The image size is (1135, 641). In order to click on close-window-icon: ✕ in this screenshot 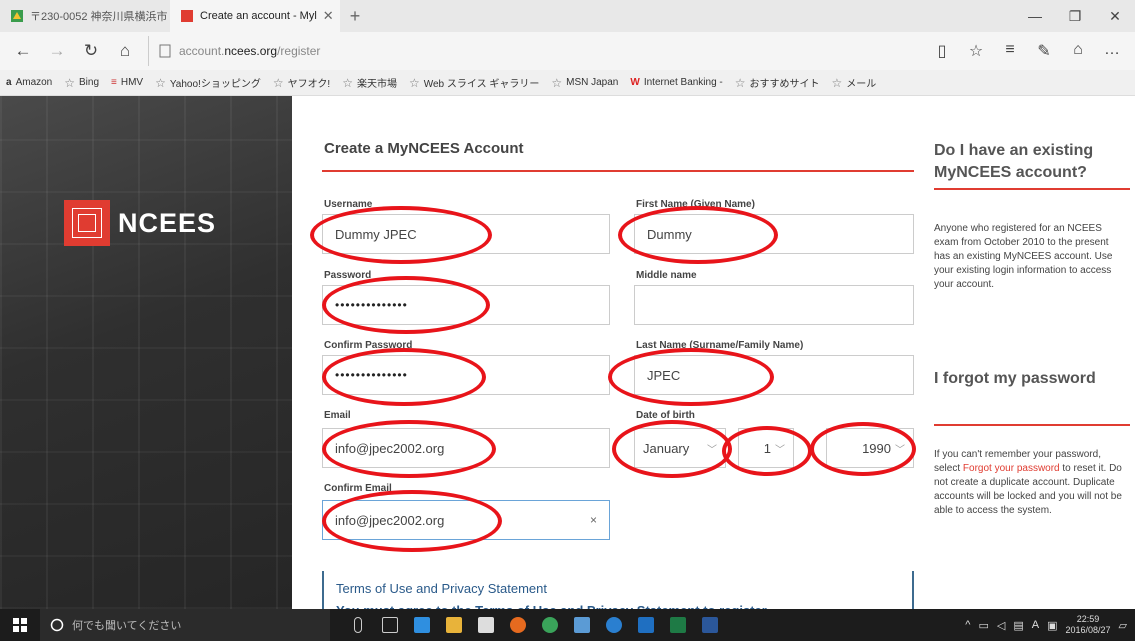, I will do `click(1115, 16)`.